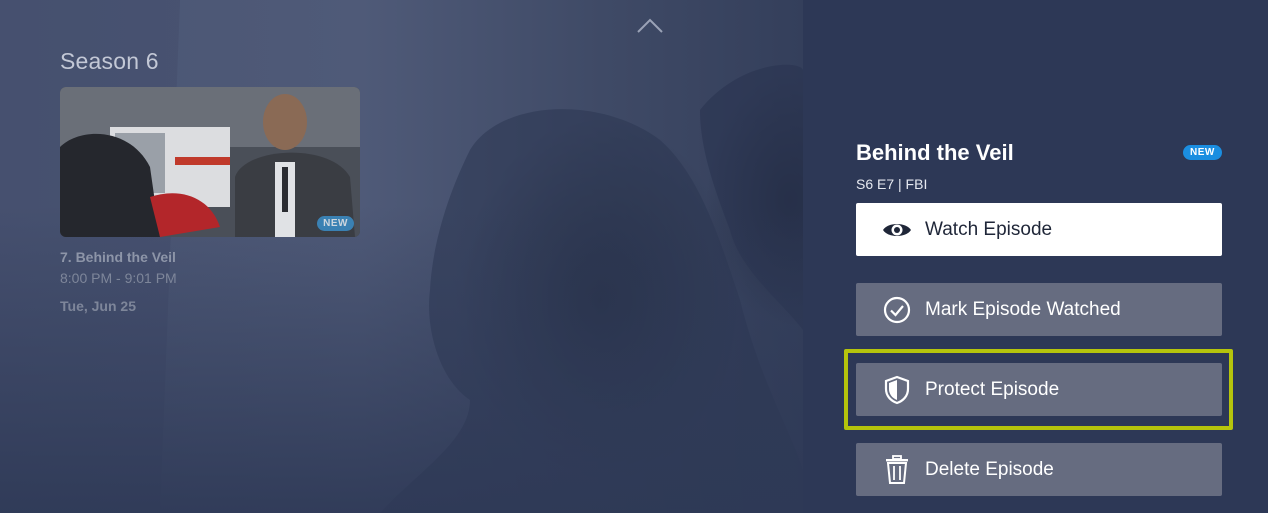  I want to click on episode-thumbnail: NEW, so click(210, 162).